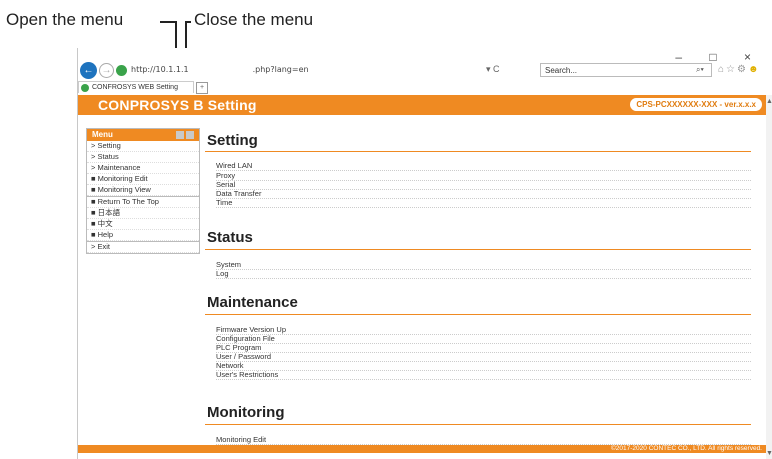  What do you see at coordinates (254, 19) in the screenshot?
I see `close-menu-annotation: Close the menu` at bounding box center [254, 19].